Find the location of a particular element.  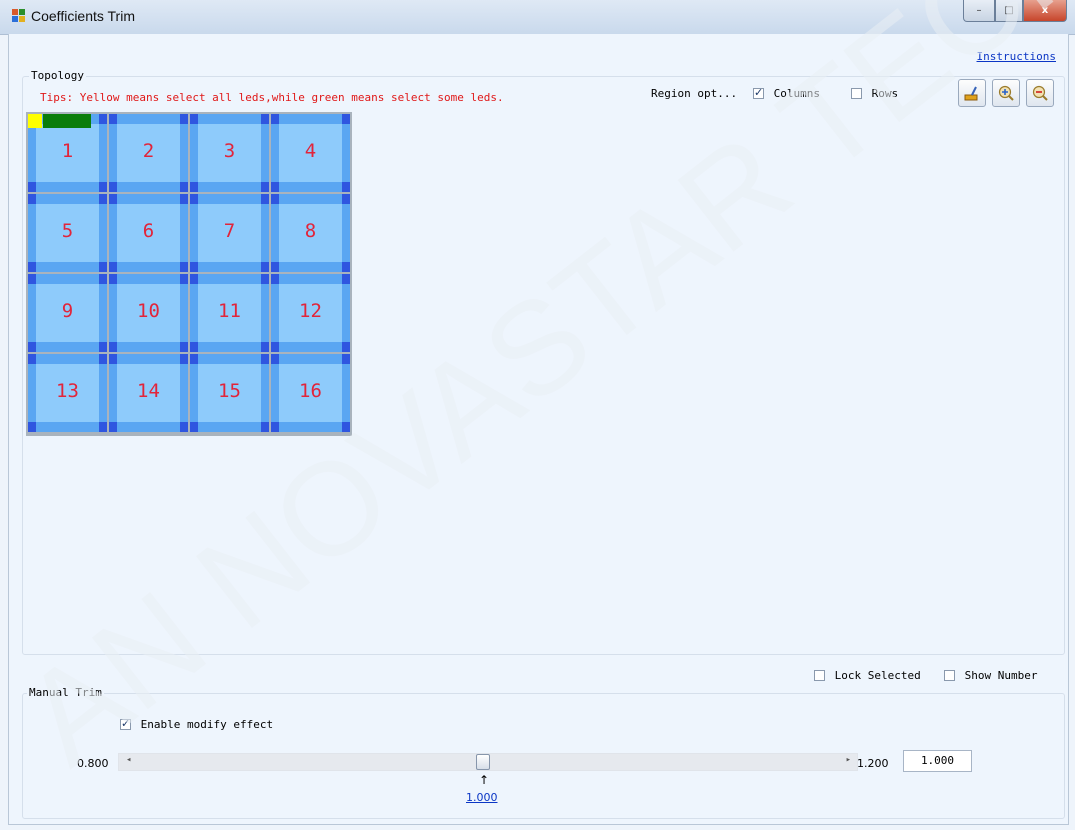

cabinet-cell: 11 is located at coordinates (229, 313).